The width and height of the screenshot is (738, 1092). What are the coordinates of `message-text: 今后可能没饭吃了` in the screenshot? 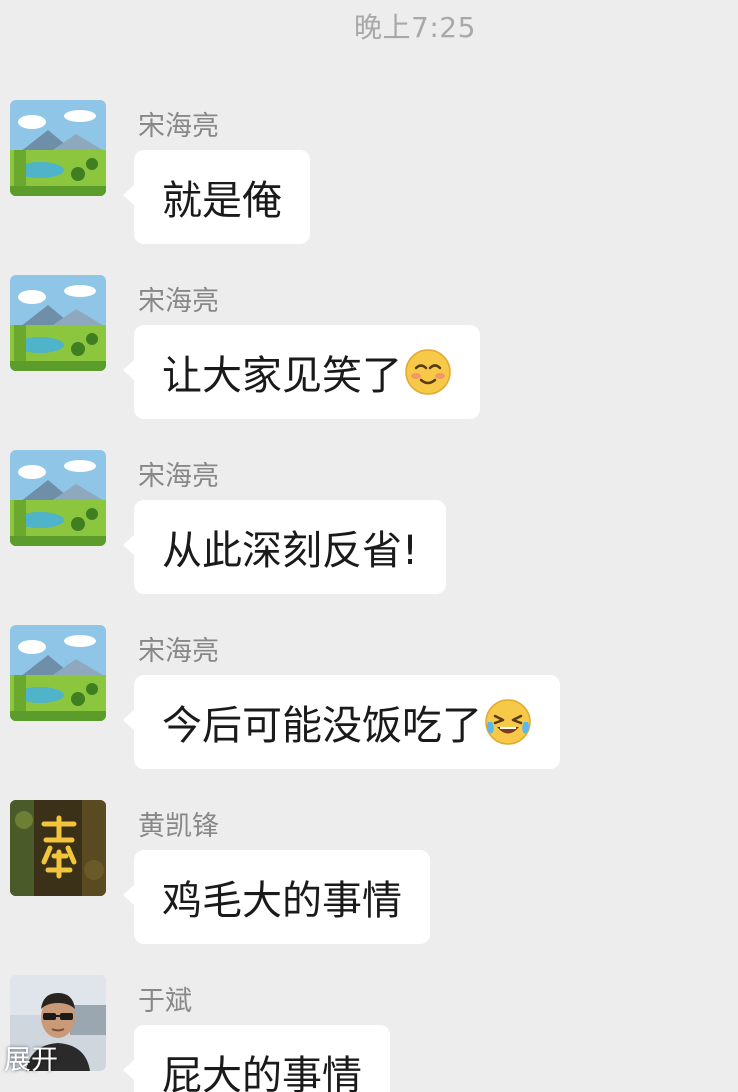 It's located at (322, 726).